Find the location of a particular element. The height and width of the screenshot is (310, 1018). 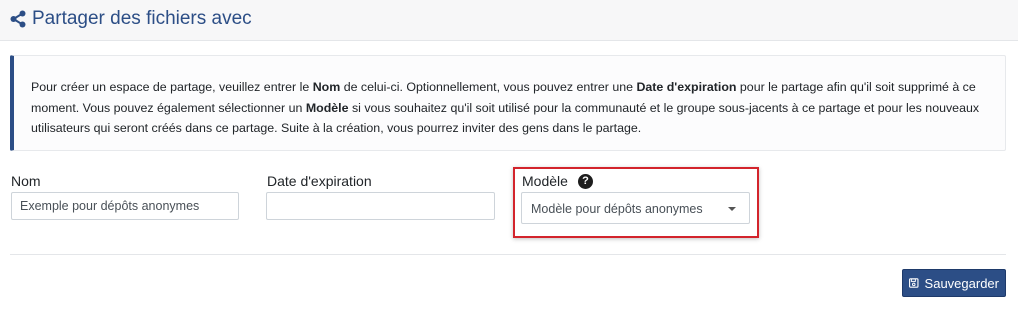

form-divider is located at coordinates (508, 254).